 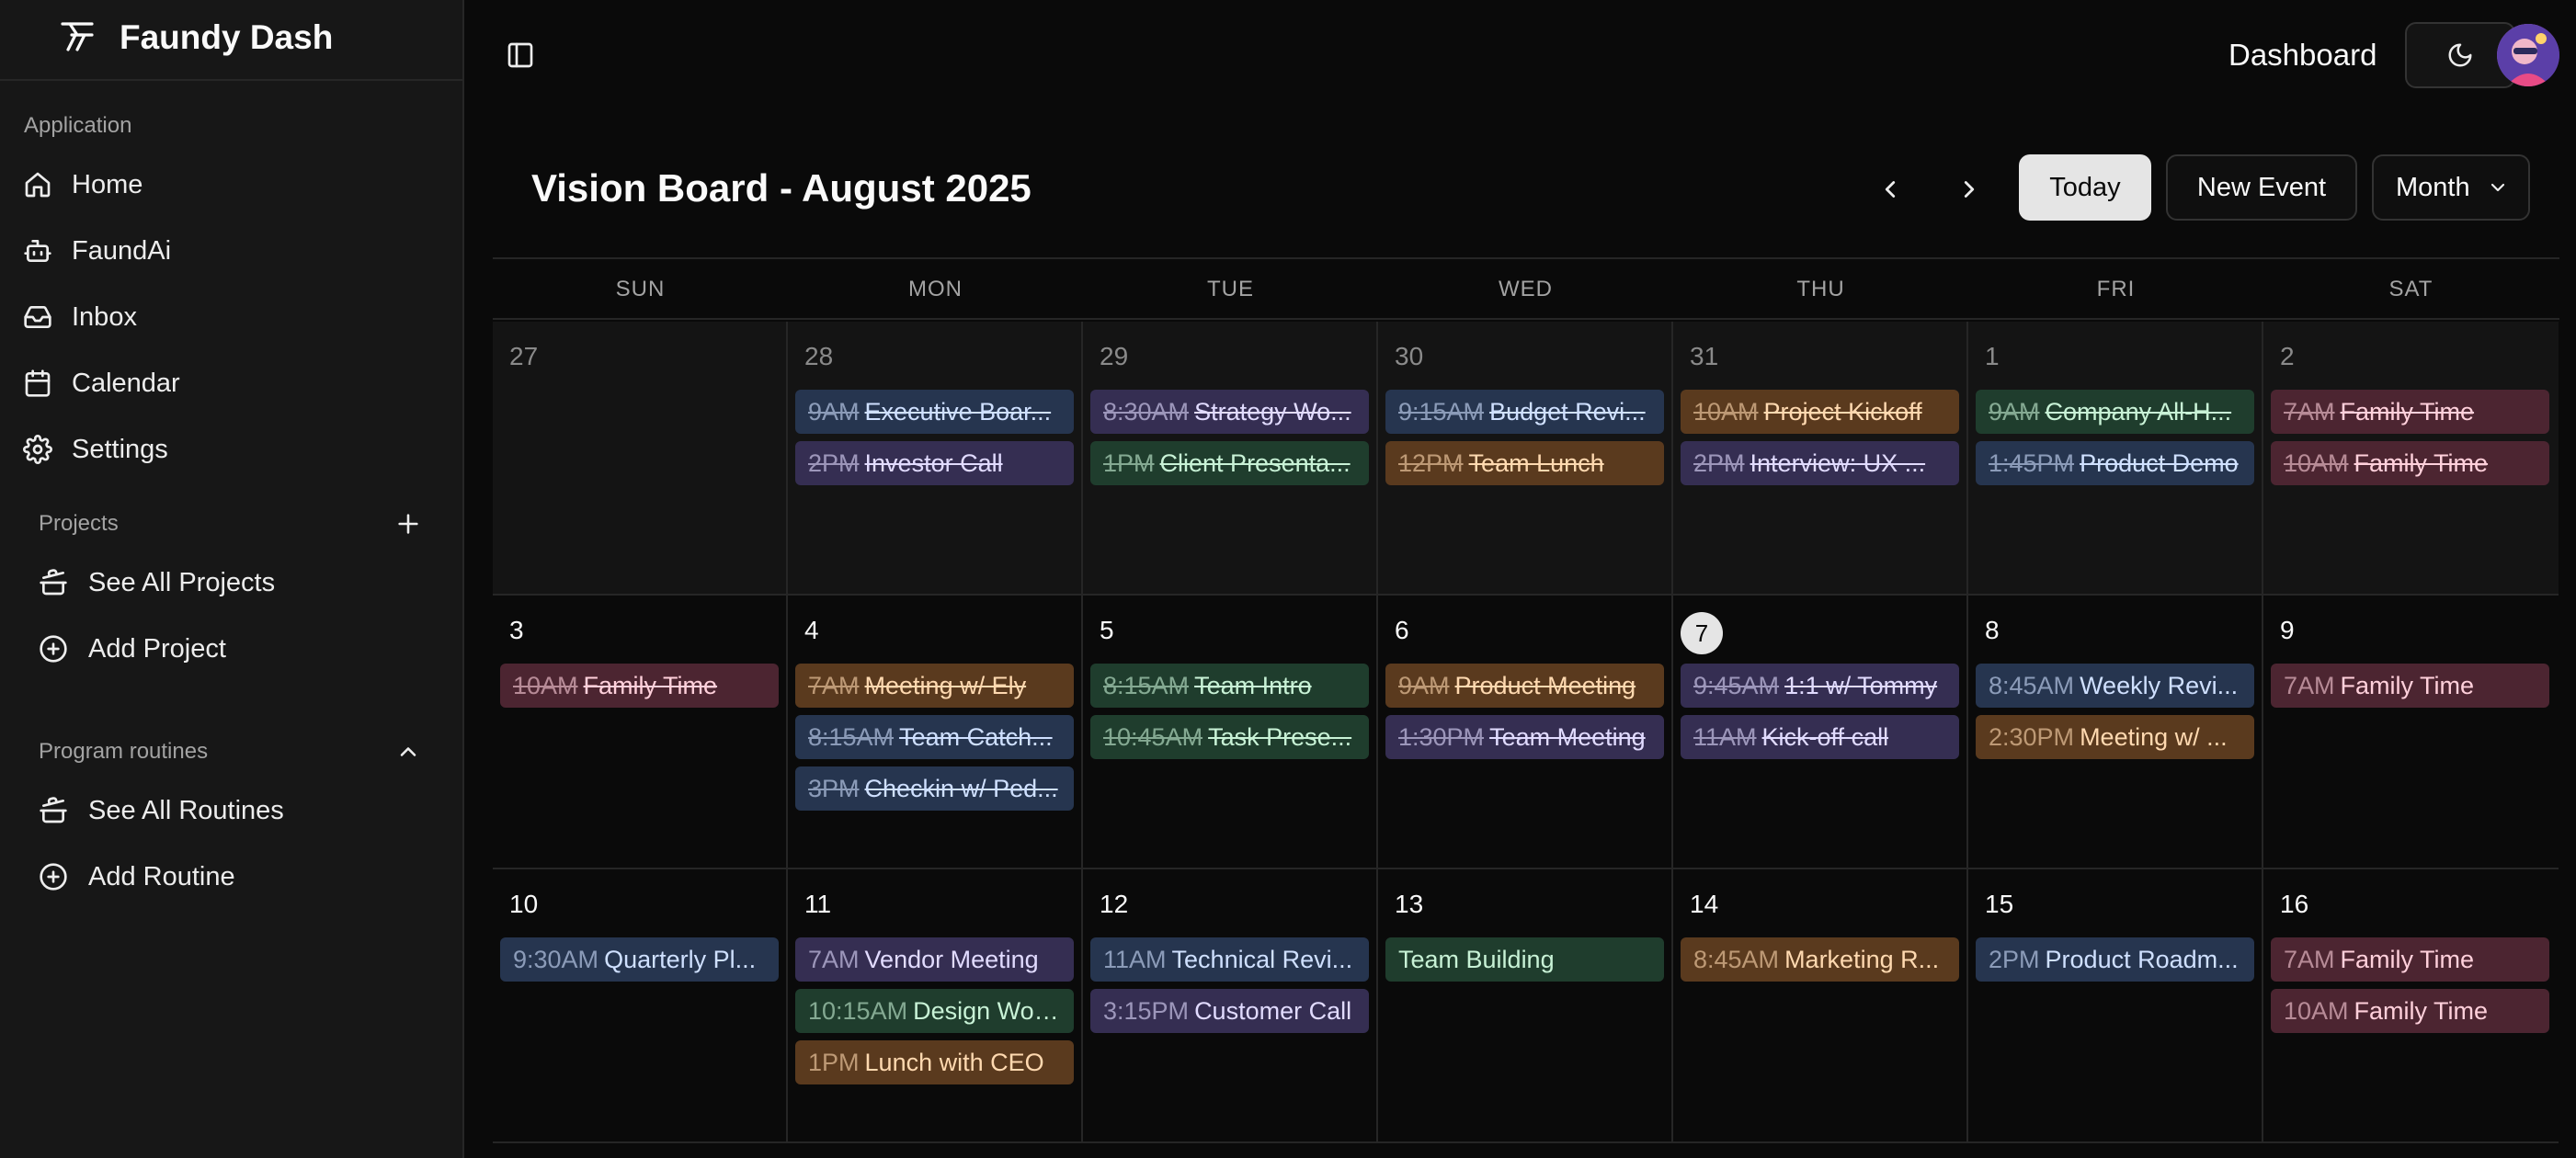 I want to click on calendar-day-cell: 2 7AM Family Time 10AM Family Time, so click(x=2411, y=459).